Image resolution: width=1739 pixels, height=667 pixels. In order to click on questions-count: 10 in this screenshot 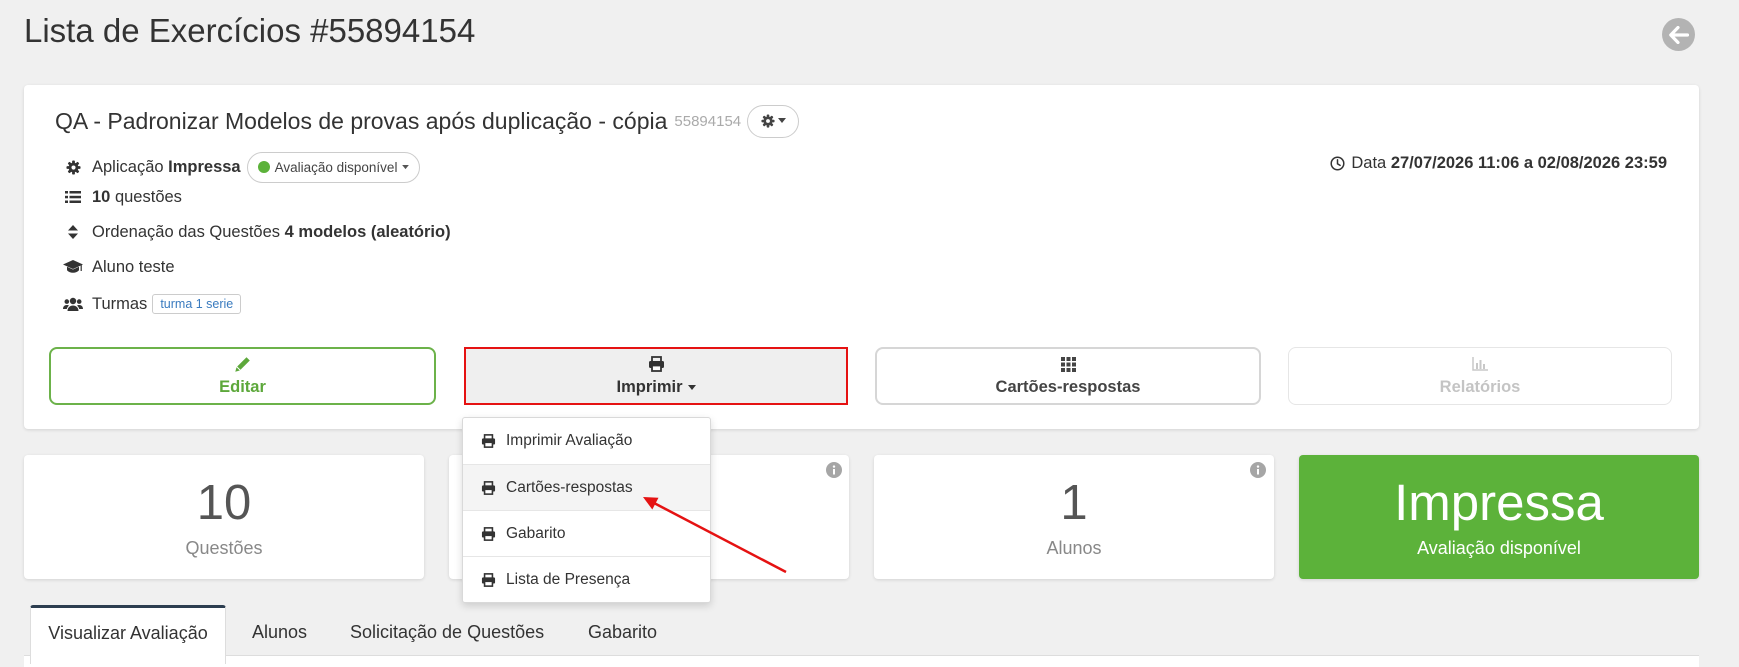, I will do `click(101, 196)`.